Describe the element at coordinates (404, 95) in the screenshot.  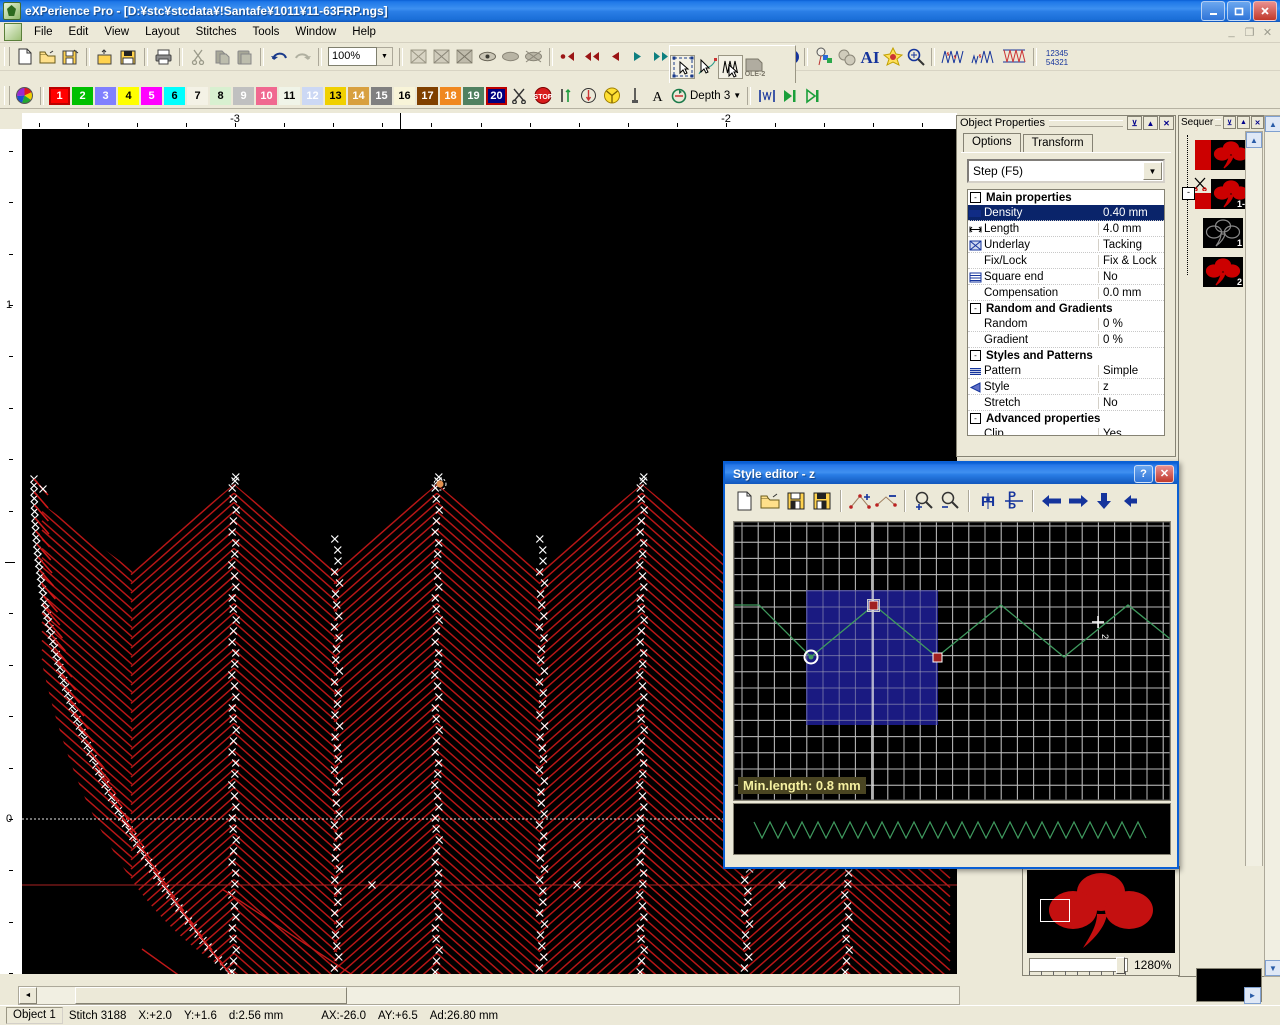
I see `color-swatch-16: 16` at that location.